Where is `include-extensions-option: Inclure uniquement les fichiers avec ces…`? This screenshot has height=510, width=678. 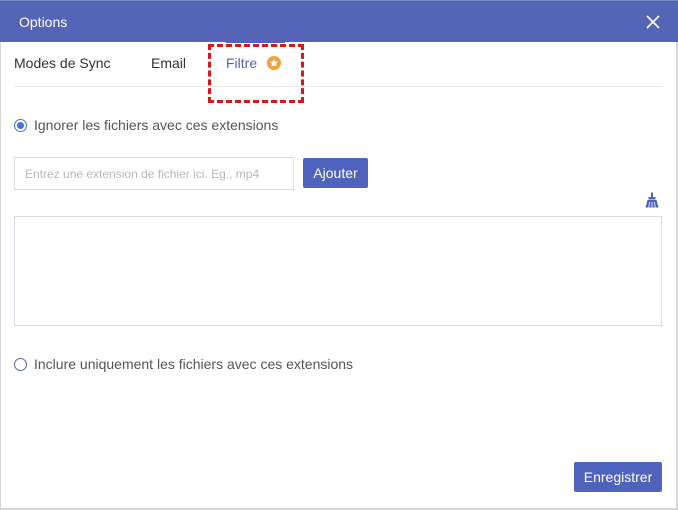
include-extensions-option: Inclure uniquement les fichiers avec ces… is located at coordinates (183, 364).